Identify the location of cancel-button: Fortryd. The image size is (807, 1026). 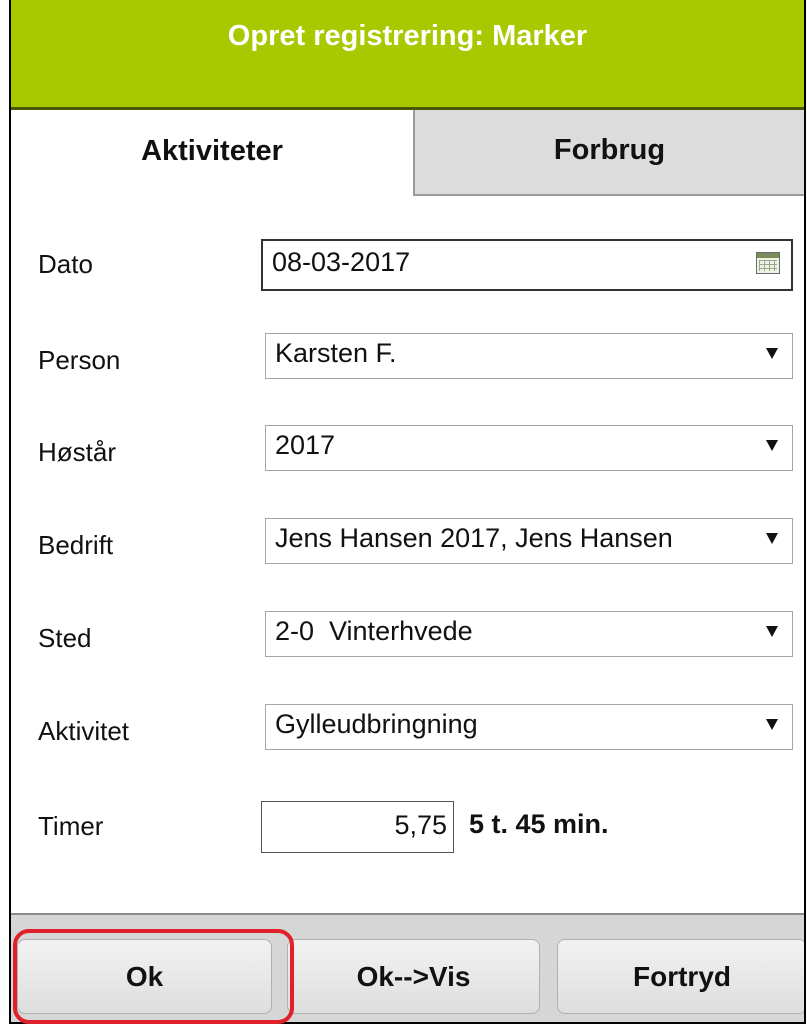
(680, 976).